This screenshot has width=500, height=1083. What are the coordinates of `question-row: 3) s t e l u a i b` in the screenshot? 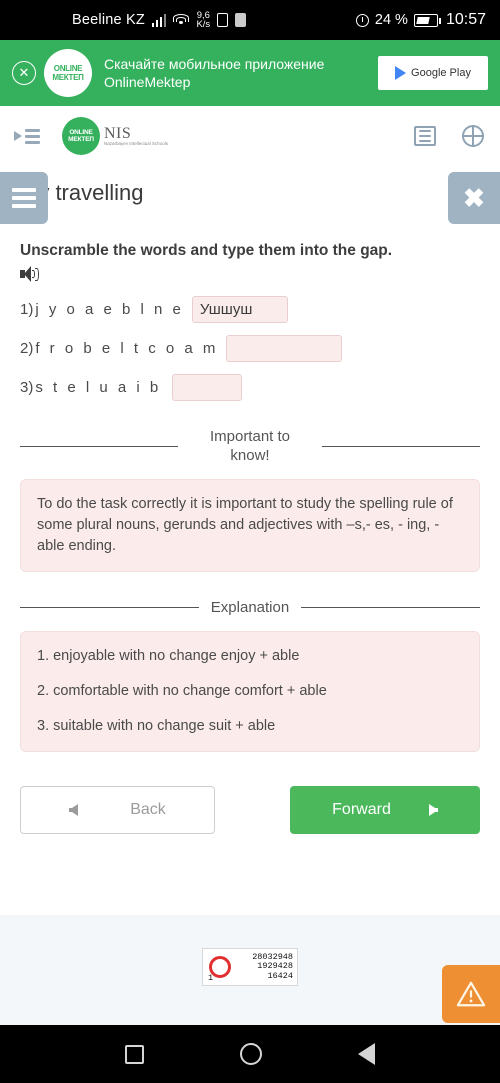 It's located at (250, 387).